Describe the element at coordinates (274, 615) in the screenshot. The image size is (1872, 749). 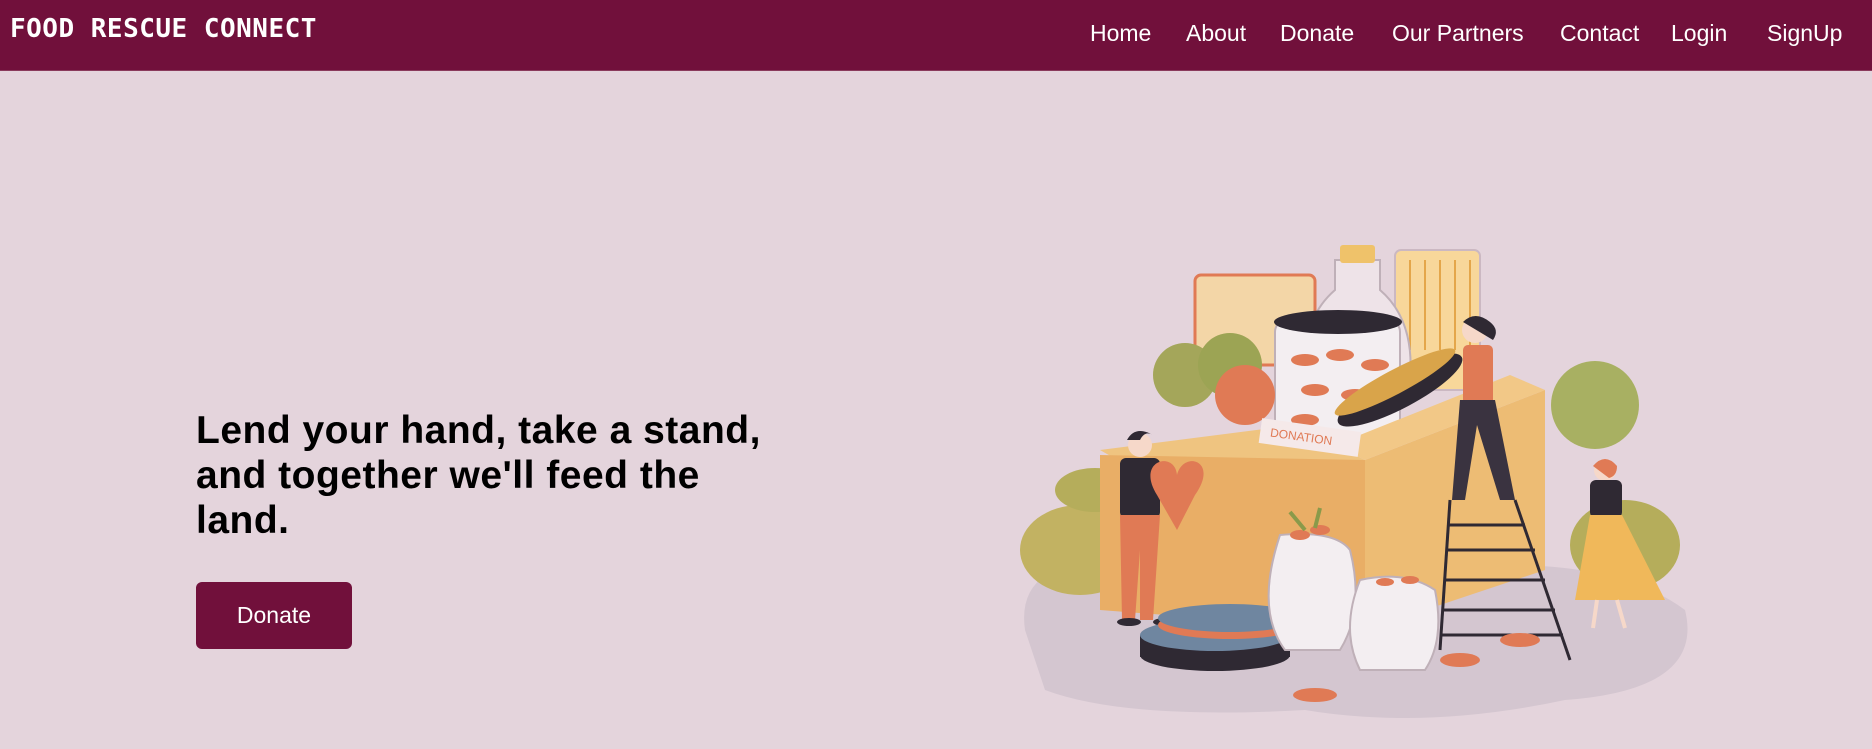
I see `donate-button: Donate` at that location.